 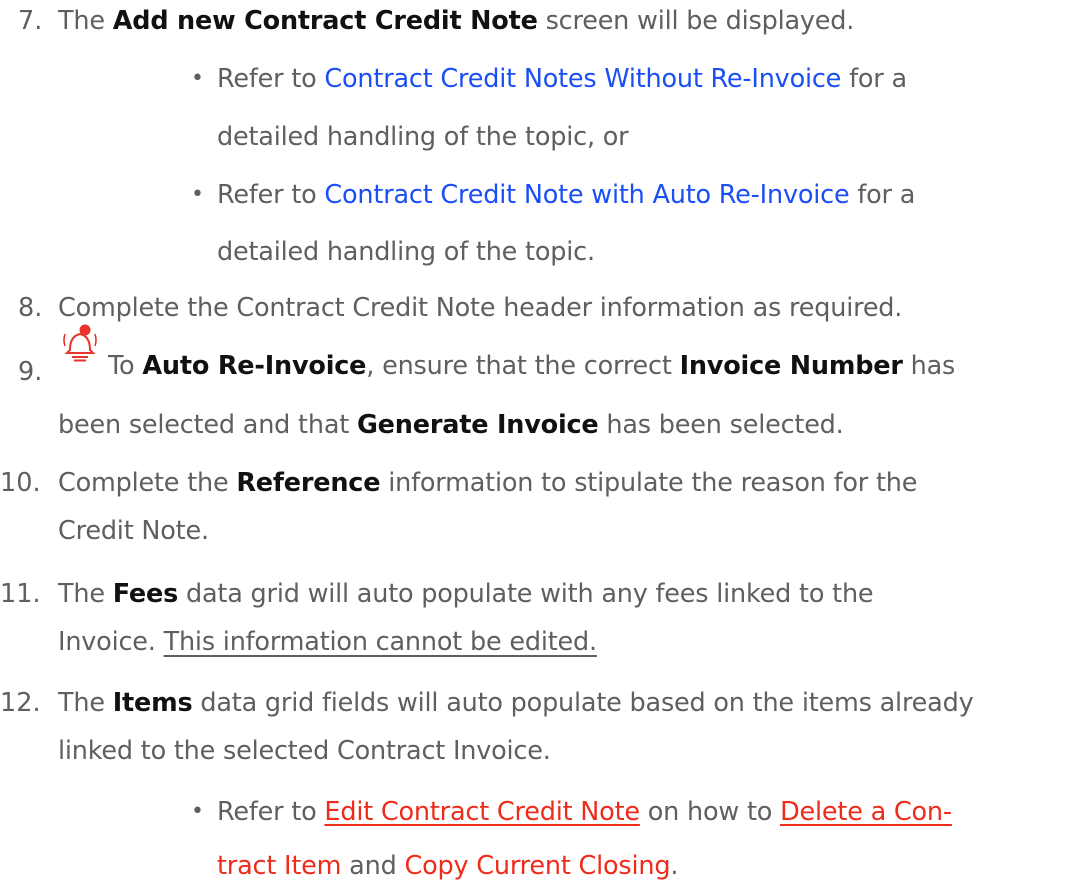 What do you see at coordinates (304, 751) in the screenshot?
I see `step-12-line-2: linked to the selected Contract Invoice.` at bounding box center [304, 751].